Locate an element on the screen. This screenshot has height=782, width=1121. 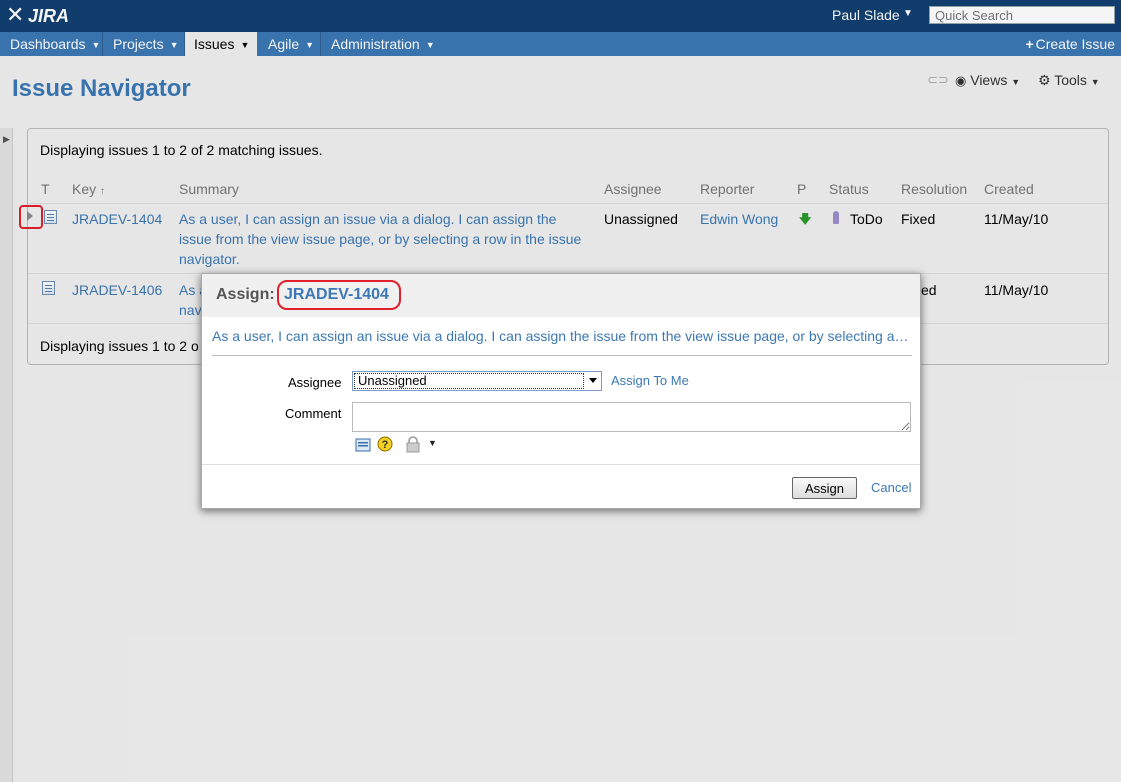
comment-field is located at coordinates (631, 417).